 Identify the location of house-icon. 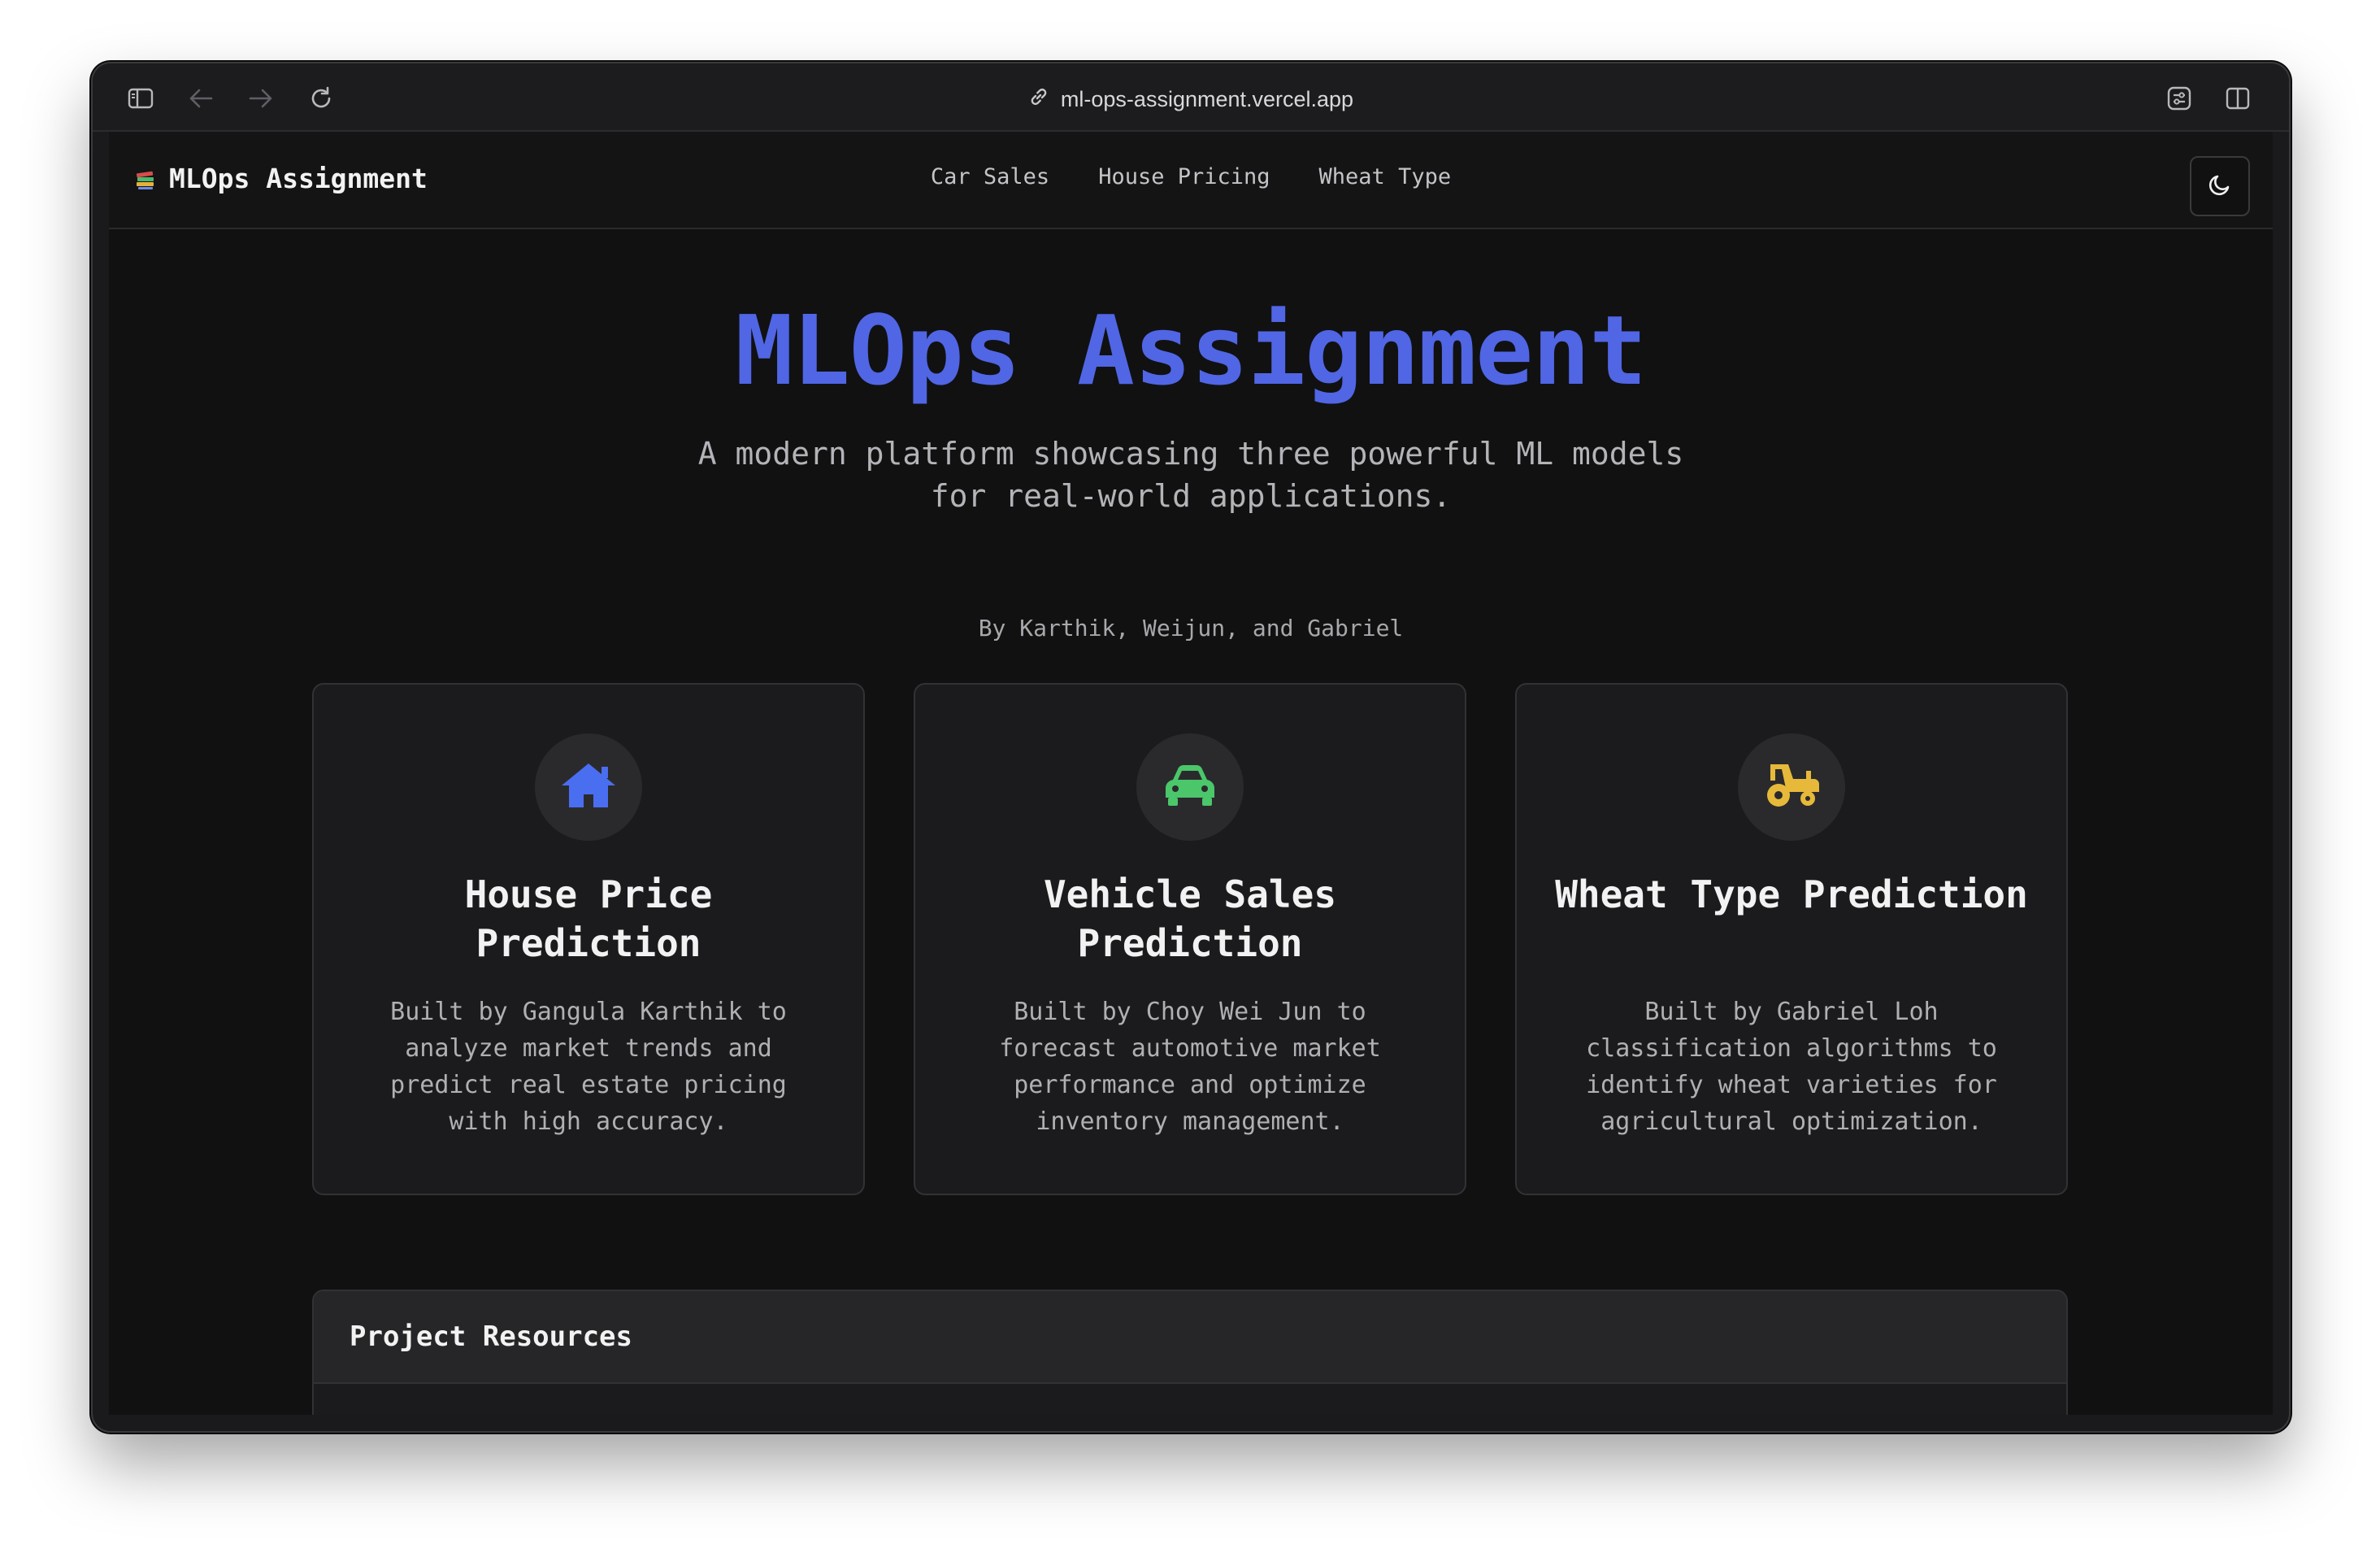
(588, 787).